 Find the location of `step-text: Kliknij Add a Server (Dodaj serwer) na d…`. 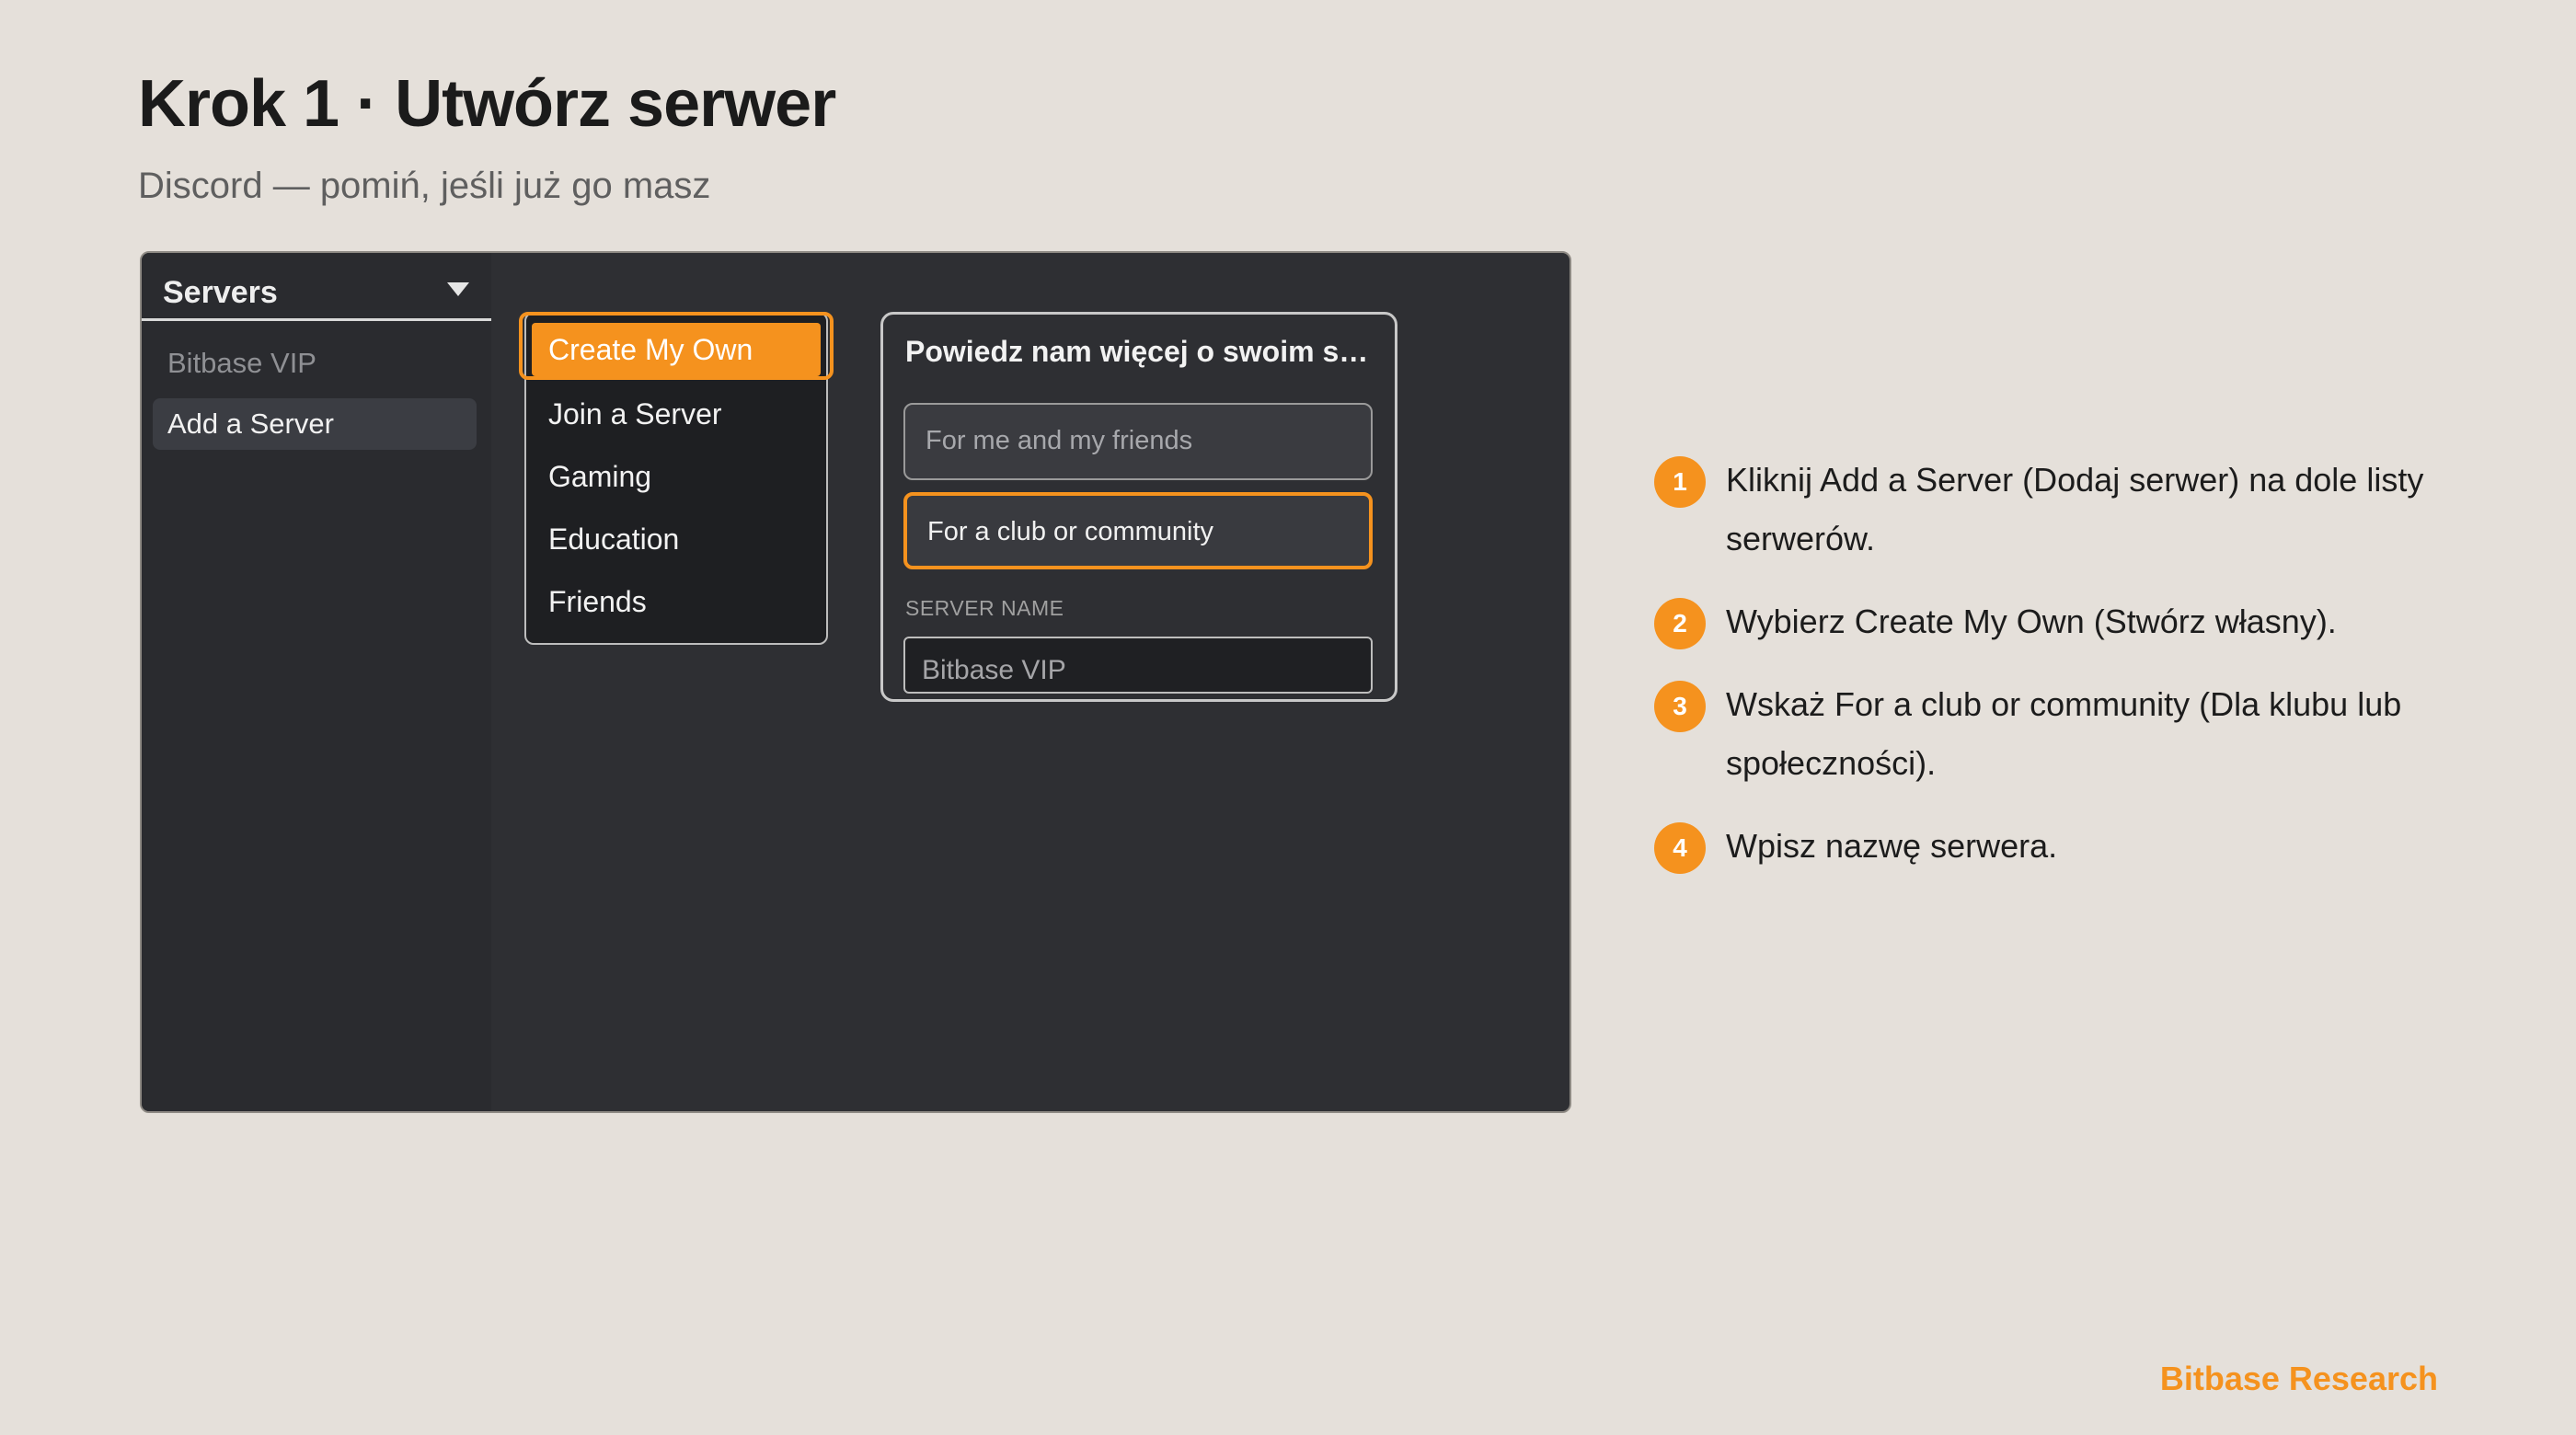

step-text: Kliknij Add a Server (Dodaj serwer) na d… is located at coordinates (2075, 509).